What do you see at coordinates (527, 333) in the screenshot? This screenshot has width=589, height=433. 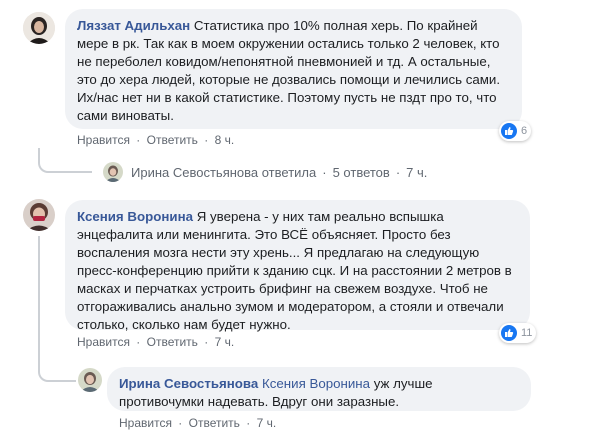 I see `reaction-number: 11` at bounding box center [527, 333].